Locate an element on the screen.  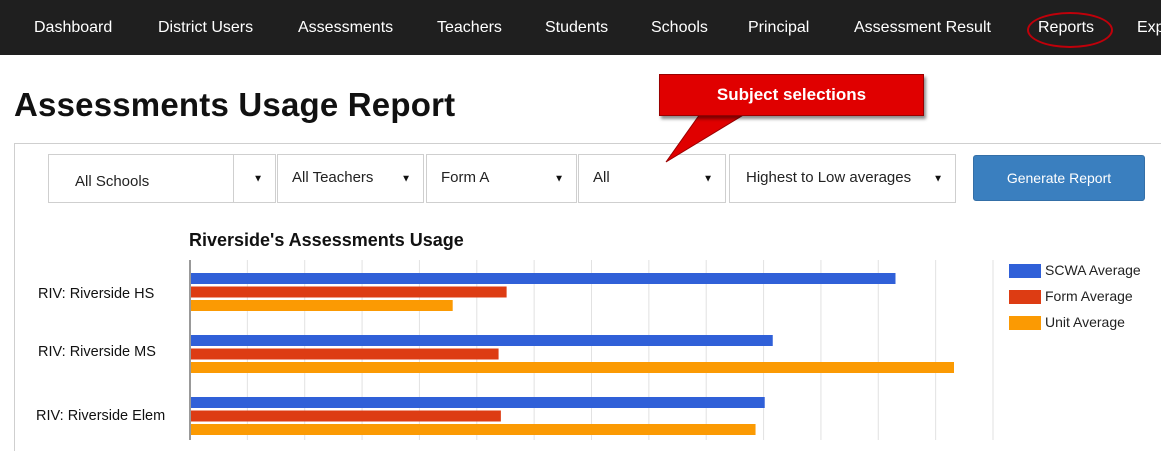
category-label: RIV: Riverside MS is located at coordinates (97, 352).